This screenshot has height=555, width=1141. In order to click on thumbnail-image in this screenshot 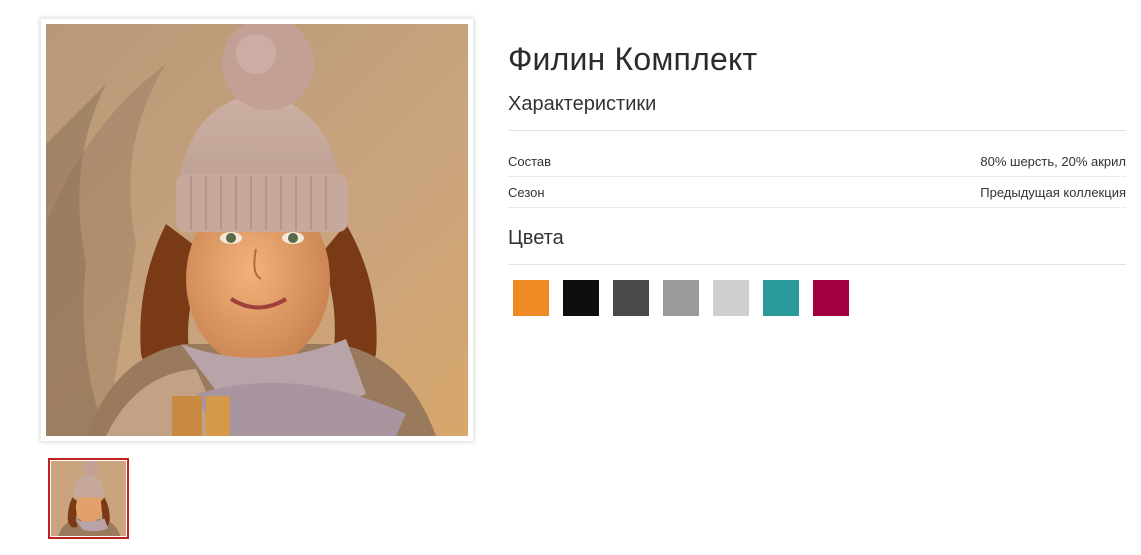, I will do `click(88, 498)`.